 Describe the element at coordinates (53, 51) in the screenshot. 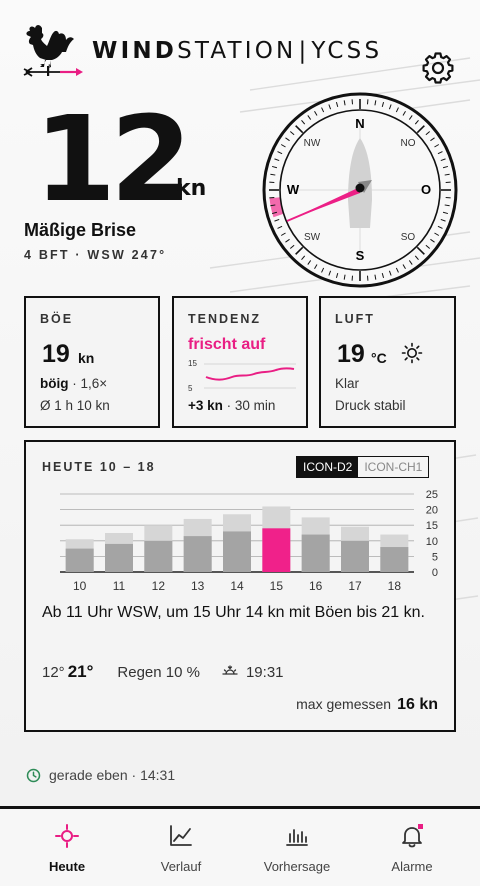

I see `rooster-weathervane-logo` at that location.